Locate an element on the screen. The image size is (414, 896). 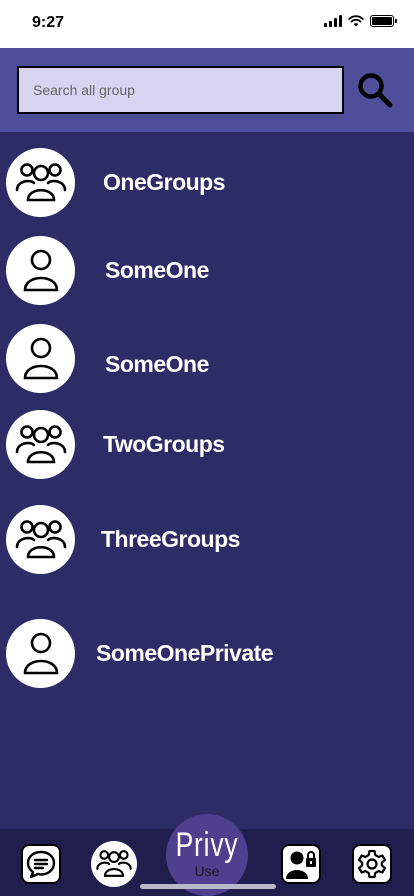
logo-title: Privy is located at coordinates (207, 845).